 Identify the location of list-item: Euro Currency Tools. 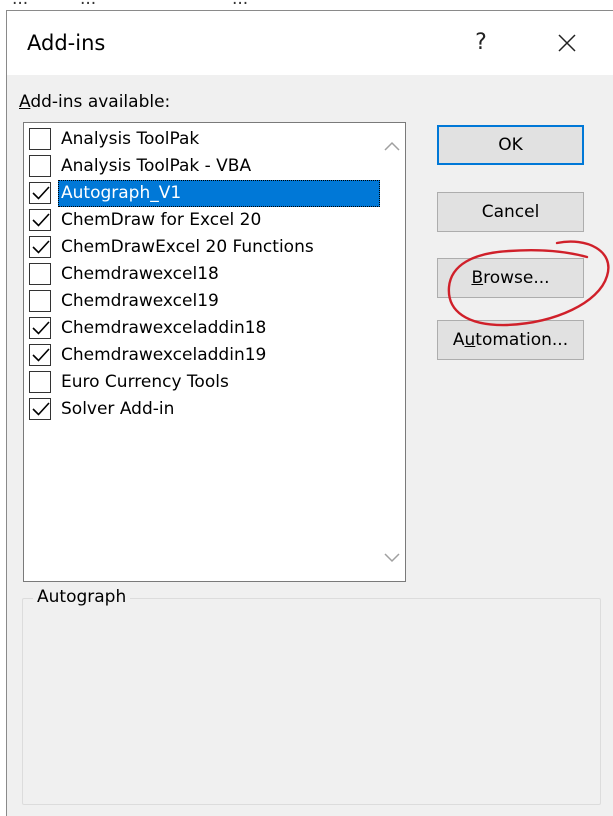
(203, 382).